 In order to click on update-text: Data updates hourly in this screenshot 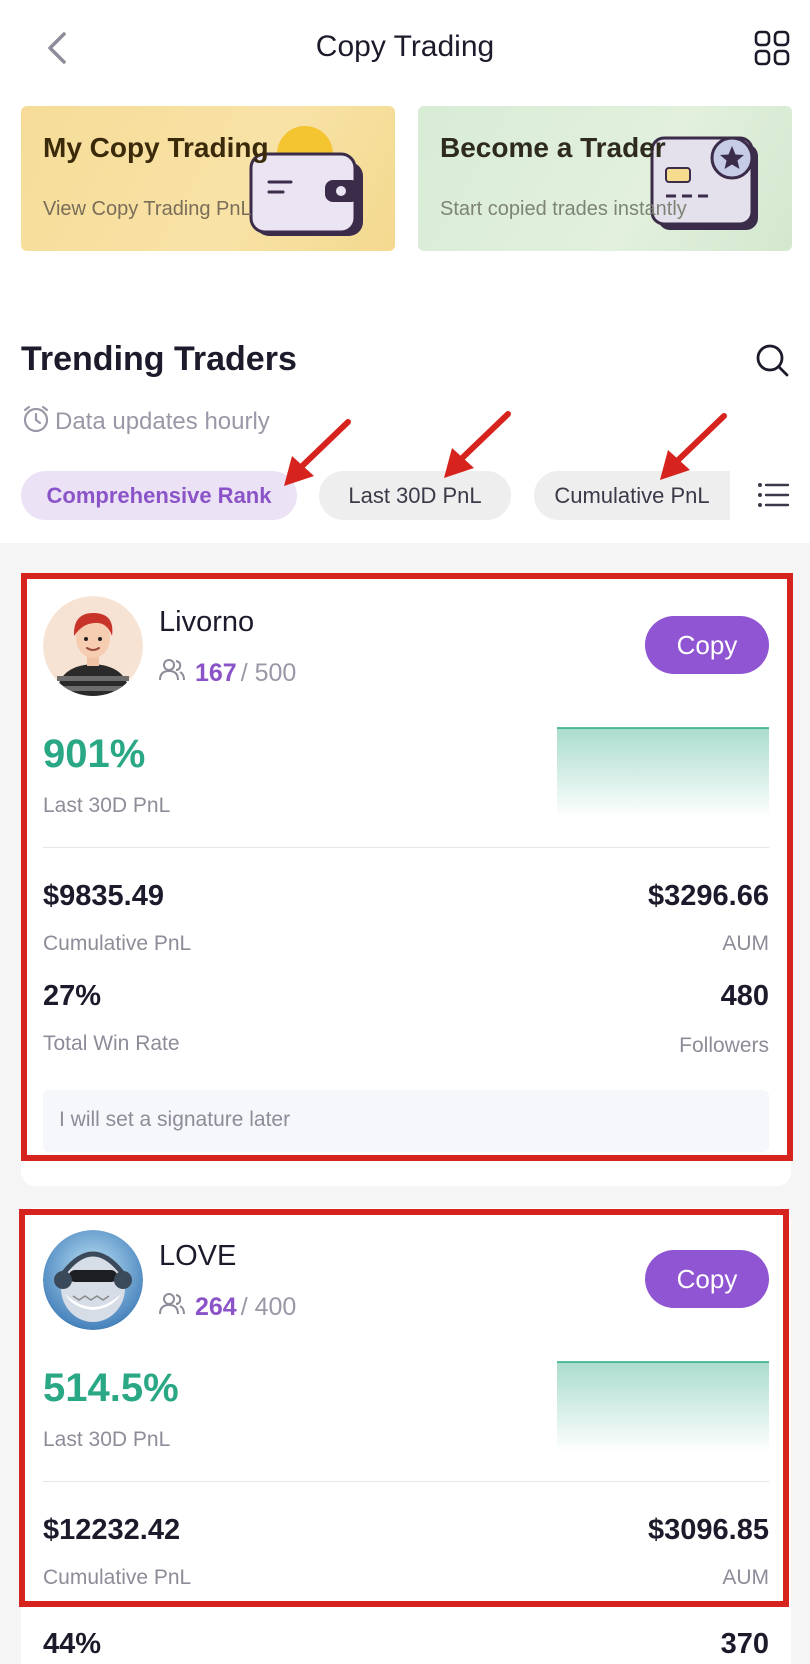, I will do `click(162, 421)`.